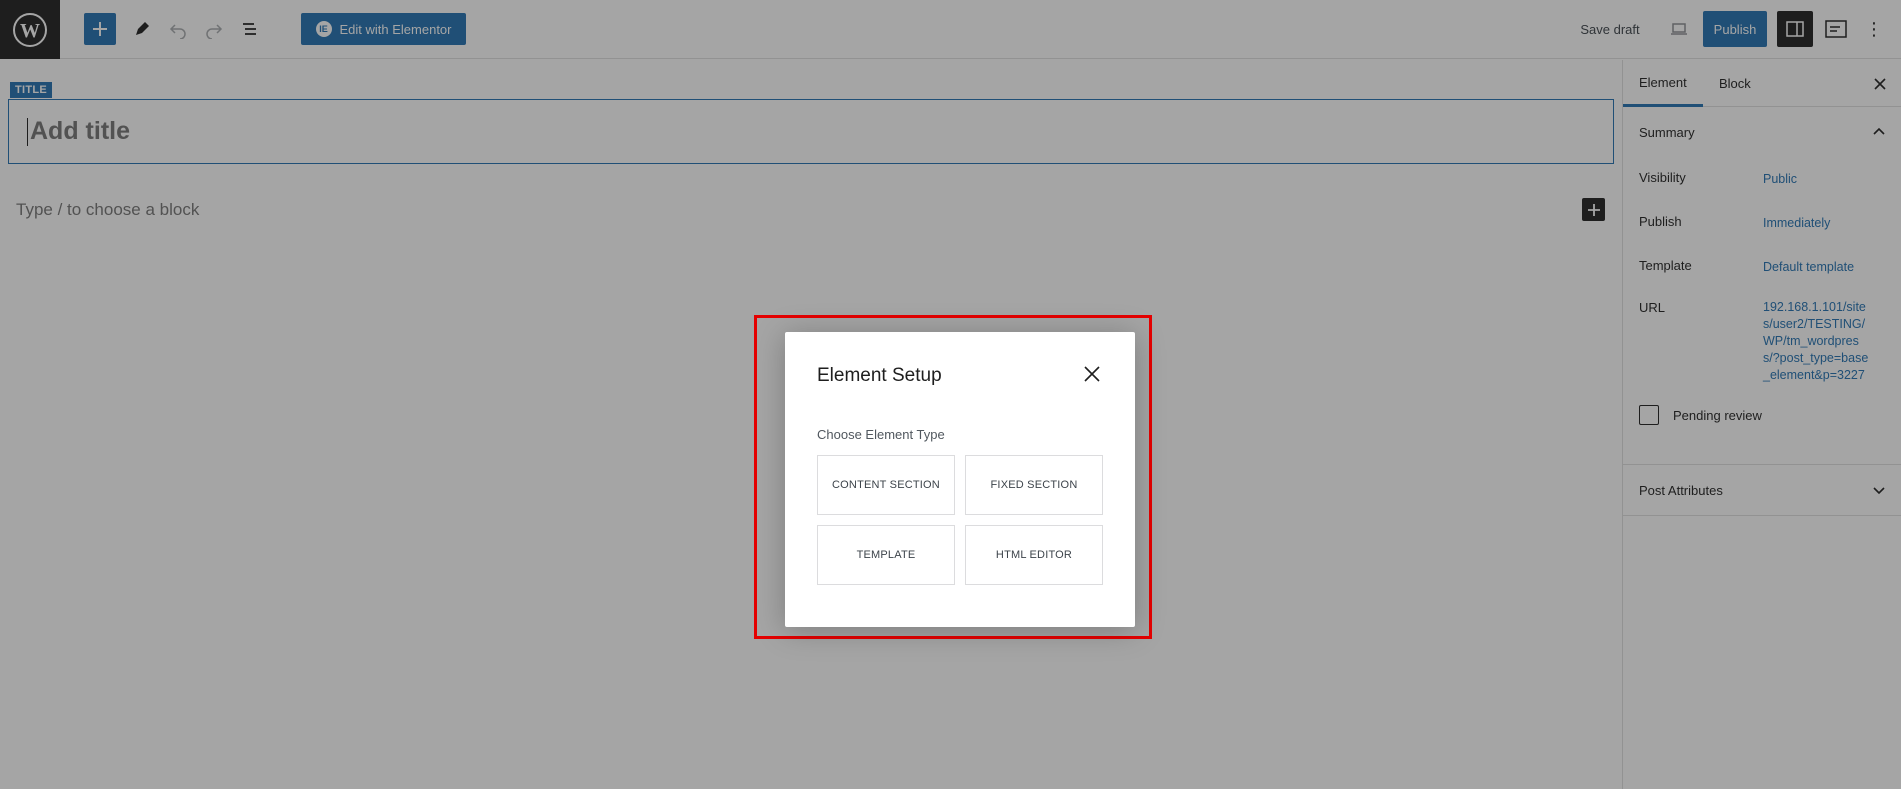  Describe the element at coordinates (1034, 555) in the screenshot. I see `html-editor-option: HTML EDITOR` at that location.